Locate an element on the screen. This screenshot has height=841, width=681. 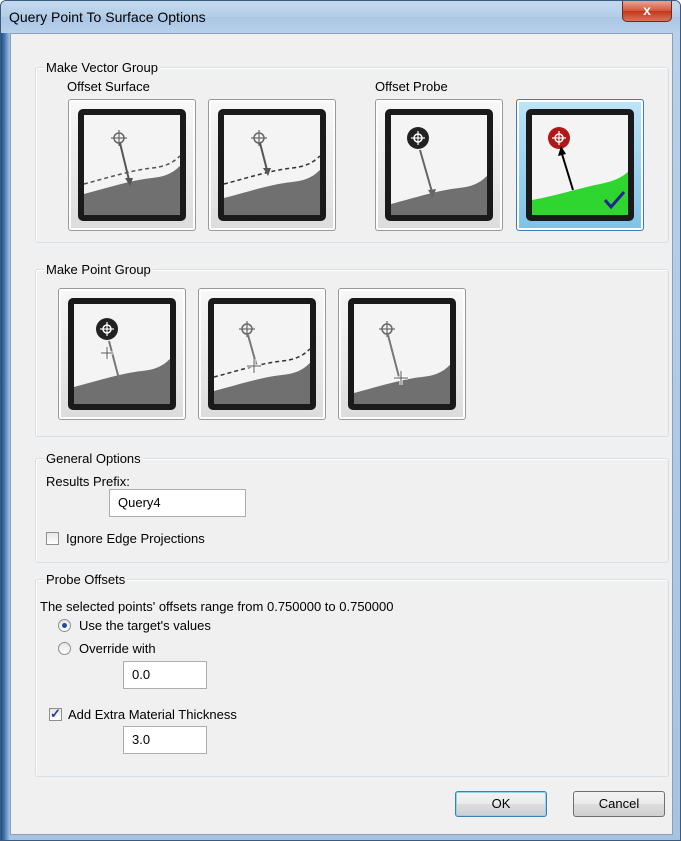
point-dashed-surface-tile is located at coordinates (262, 354).